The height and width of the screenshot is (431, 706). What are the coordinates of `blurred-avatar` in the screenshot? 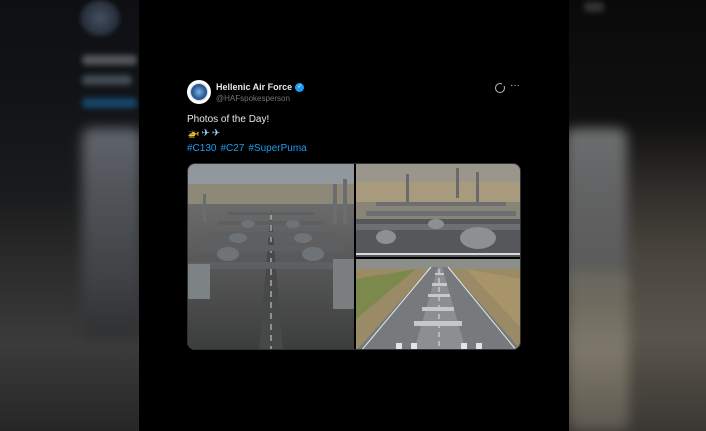 It's located at (100, 18).